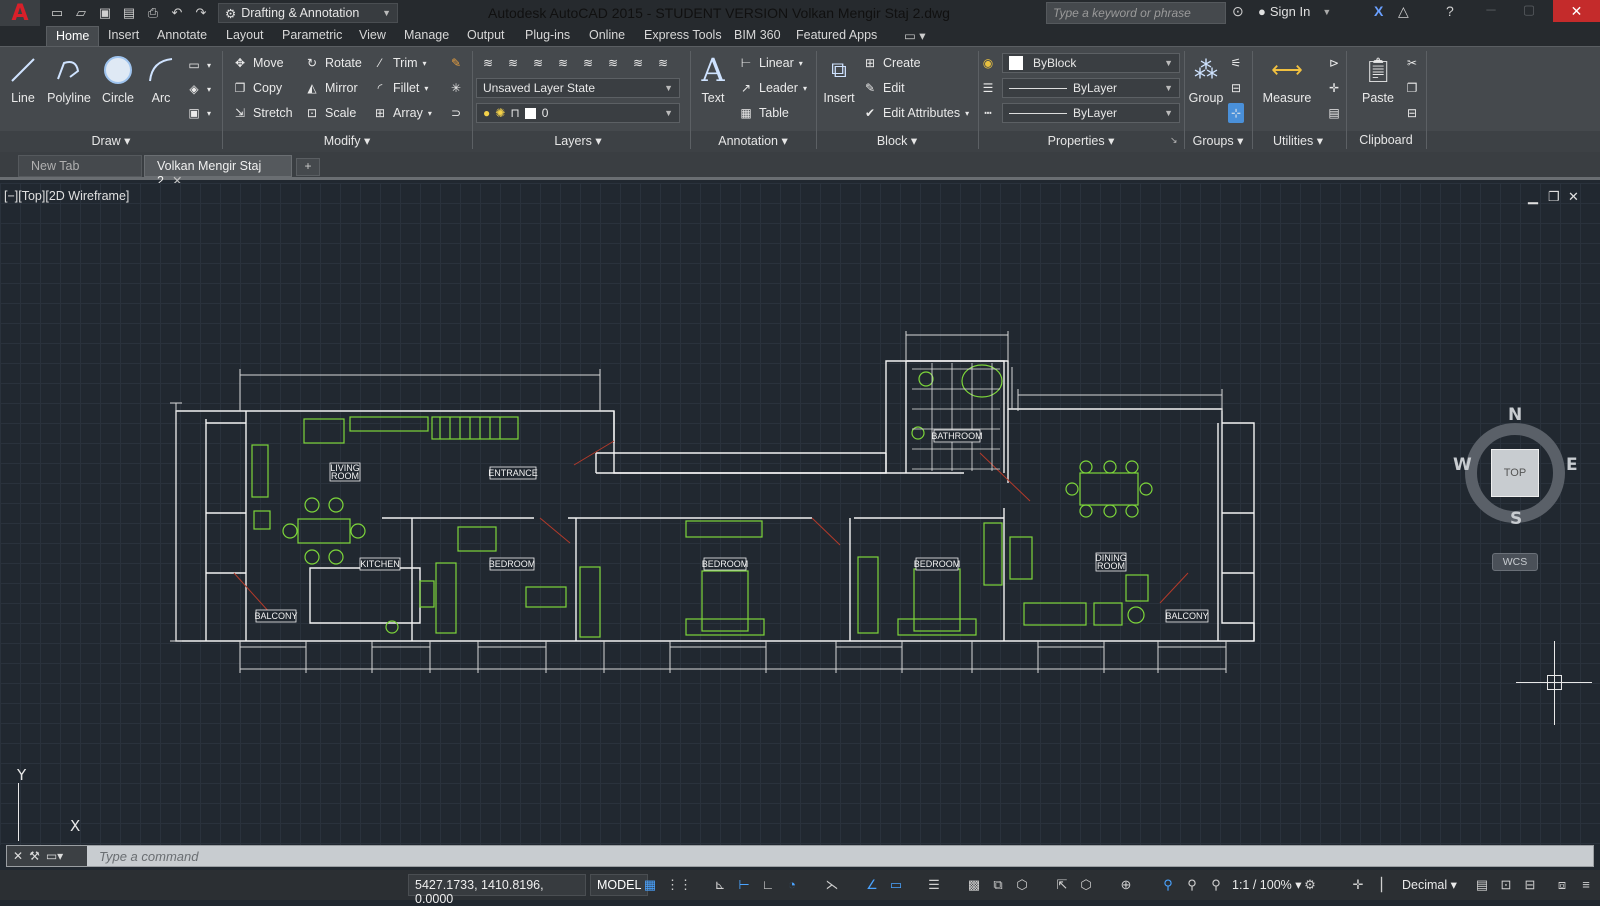 Image resolution: width=1600 pixels, height=906 pixels. Describe the element at coordinates (883, 88) in the screenshot. I see `edit-block-button: ✎ Edit` at that location.